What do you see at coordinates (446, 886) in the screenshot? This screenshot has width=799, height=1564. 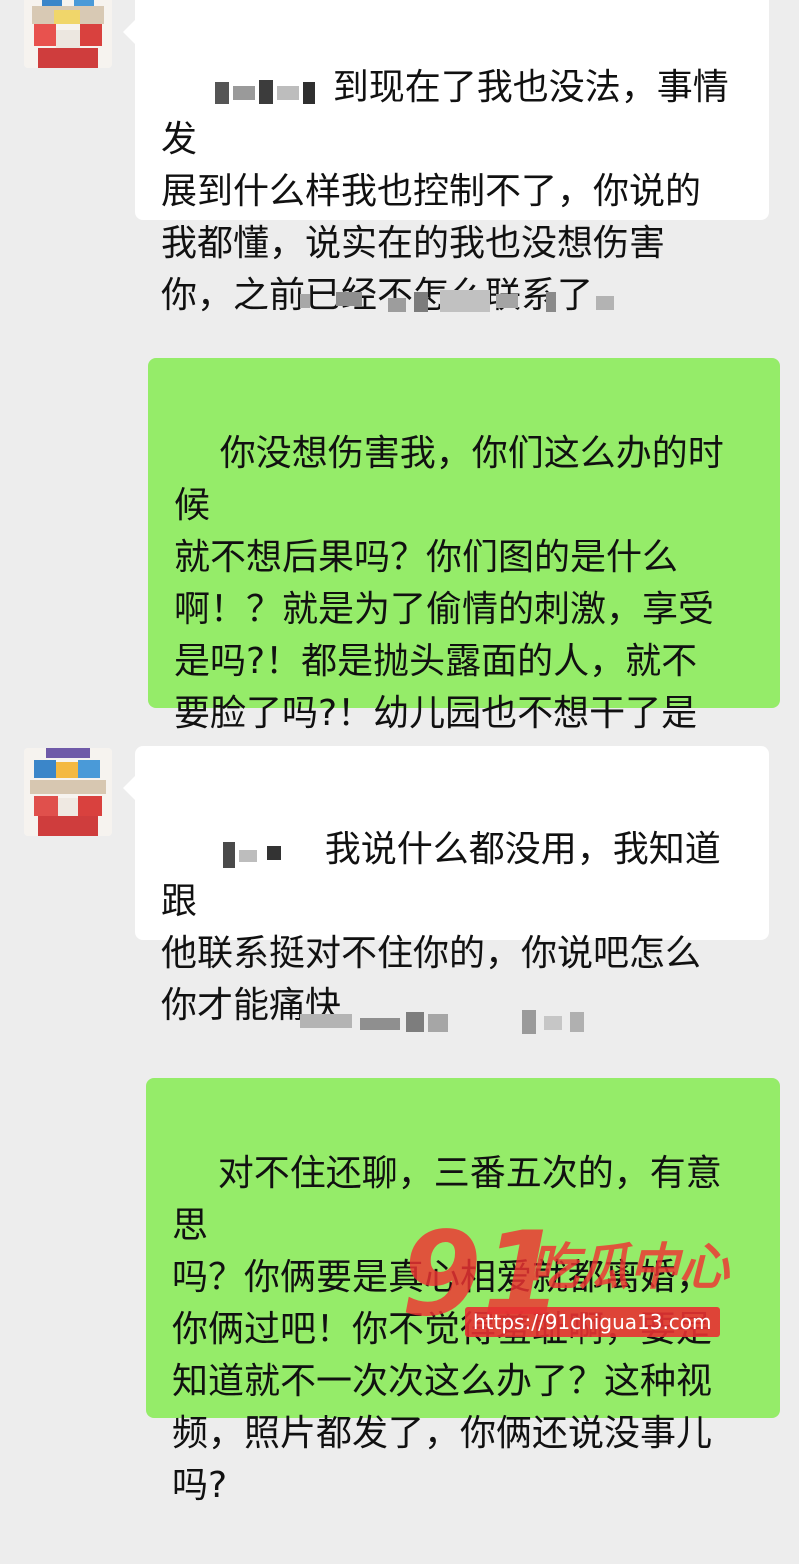 I see `message-bubble-incoming: 我说什么都没用，我知道跟 他联系挺对不住你的，你说吧怎么 你才能痛快` at bounding box center [446, 886].